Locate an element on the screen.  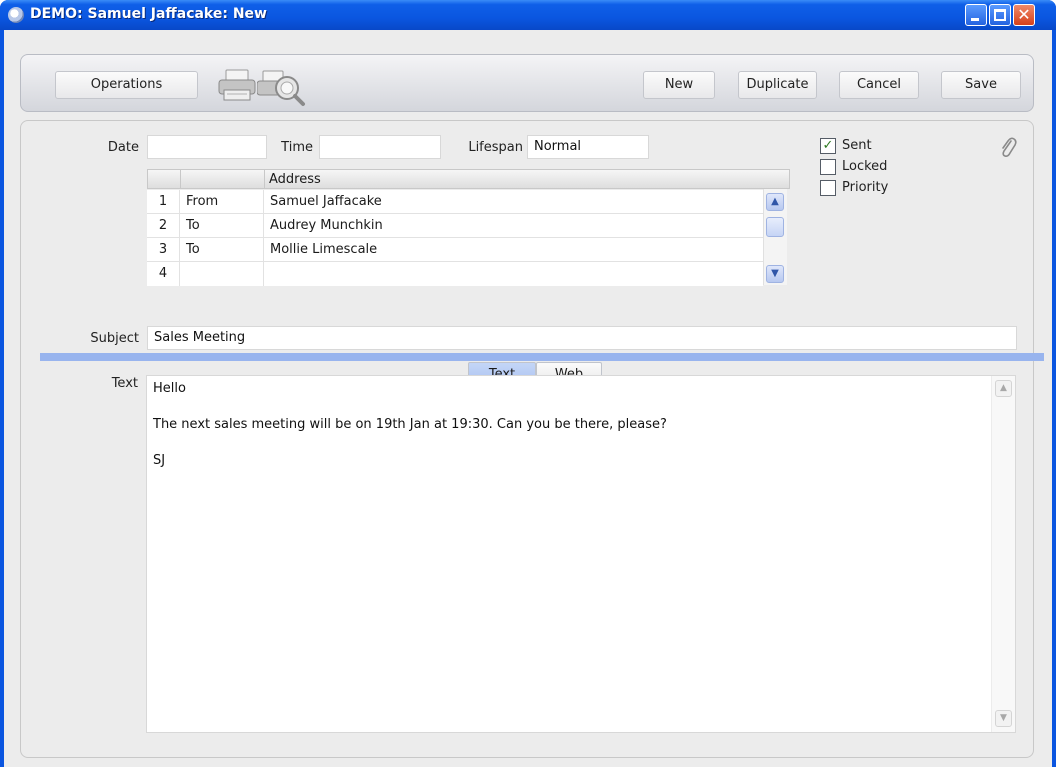
paperclip-icon is located at coordinates (1008, 148).